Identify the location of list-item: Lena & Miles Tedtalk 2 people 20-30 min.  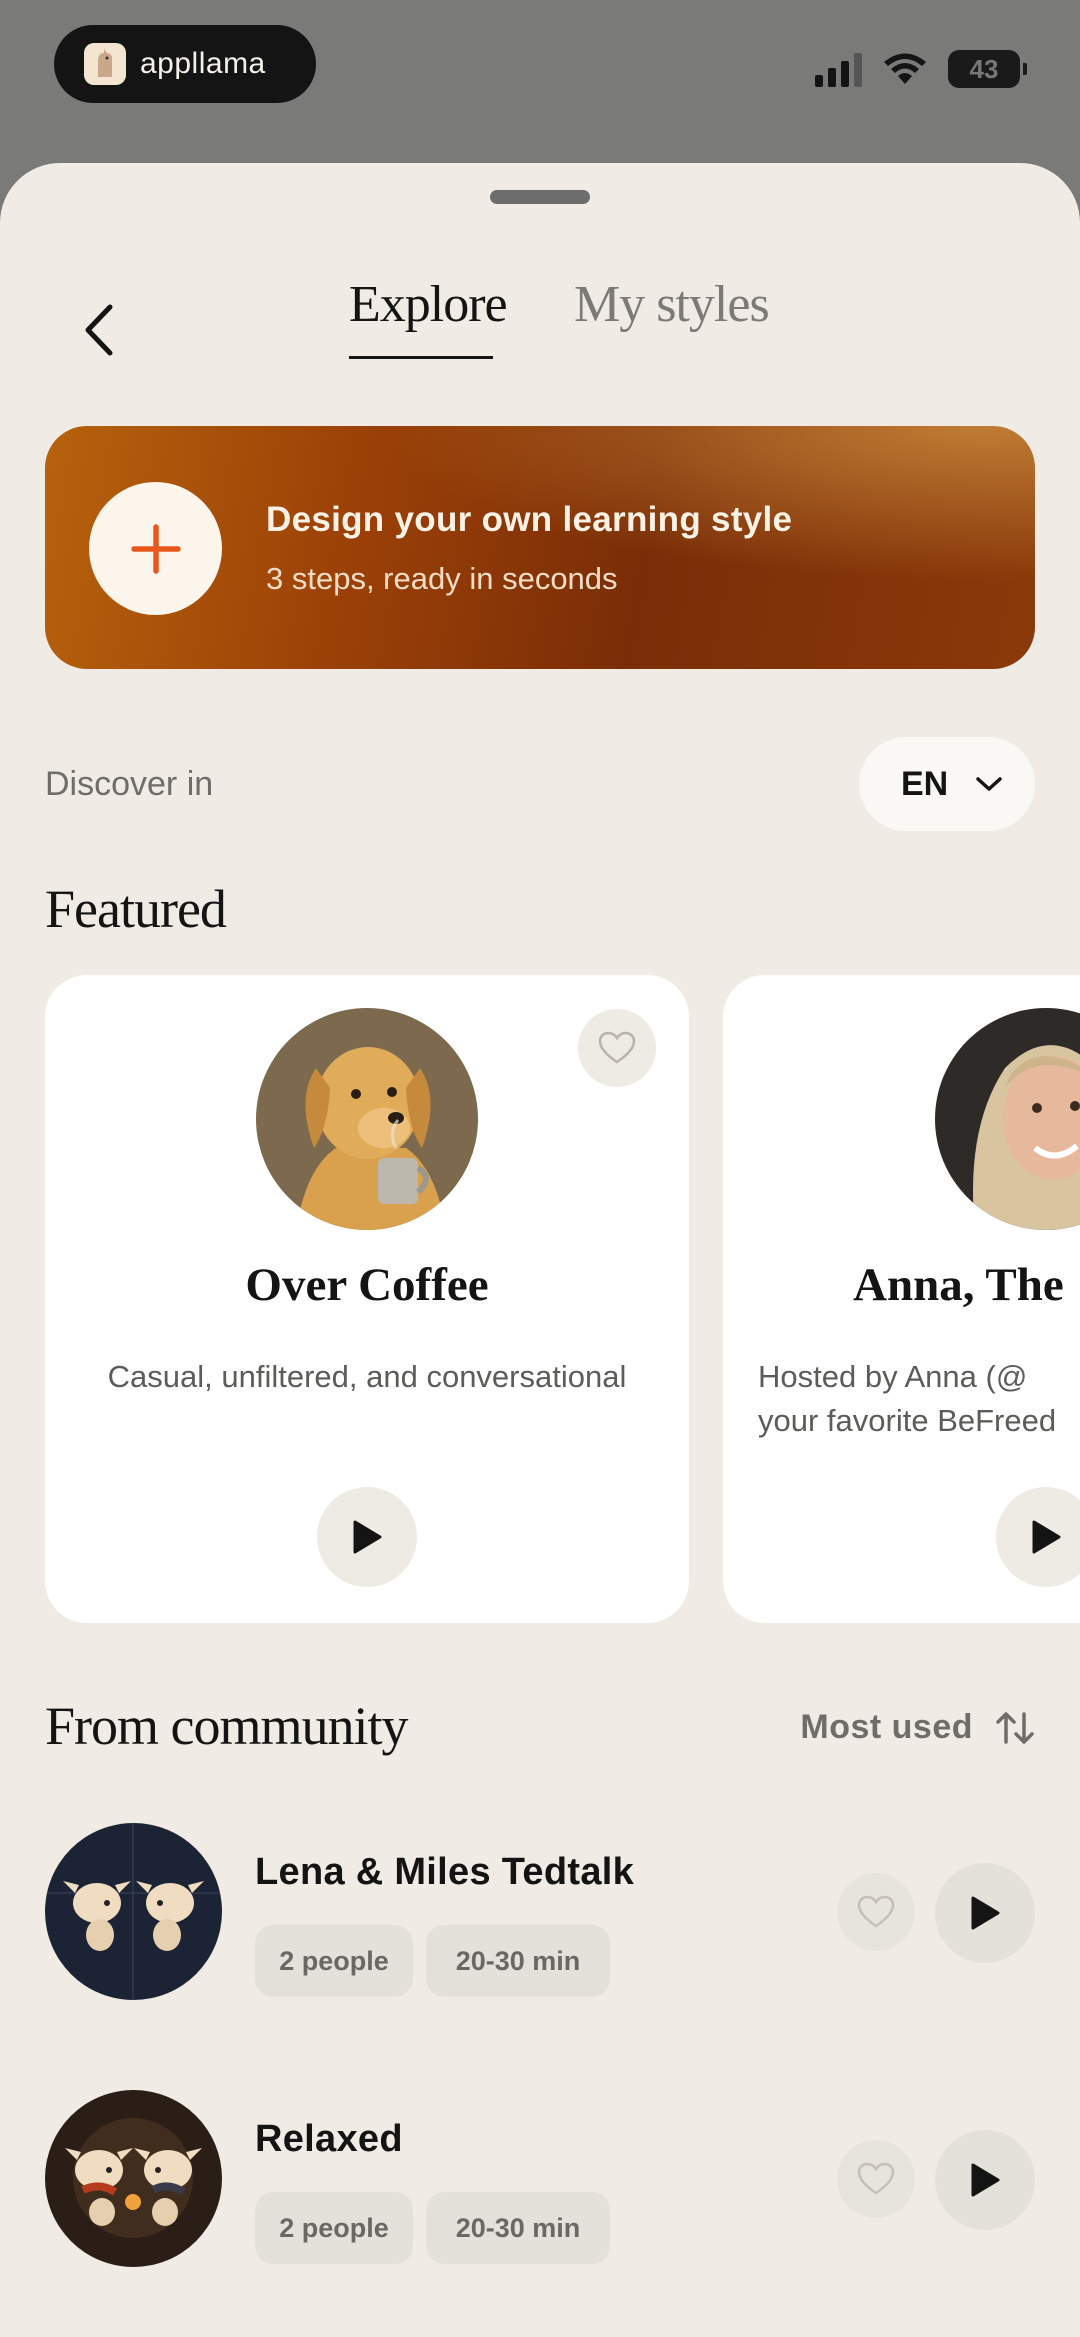
(540, 1913).